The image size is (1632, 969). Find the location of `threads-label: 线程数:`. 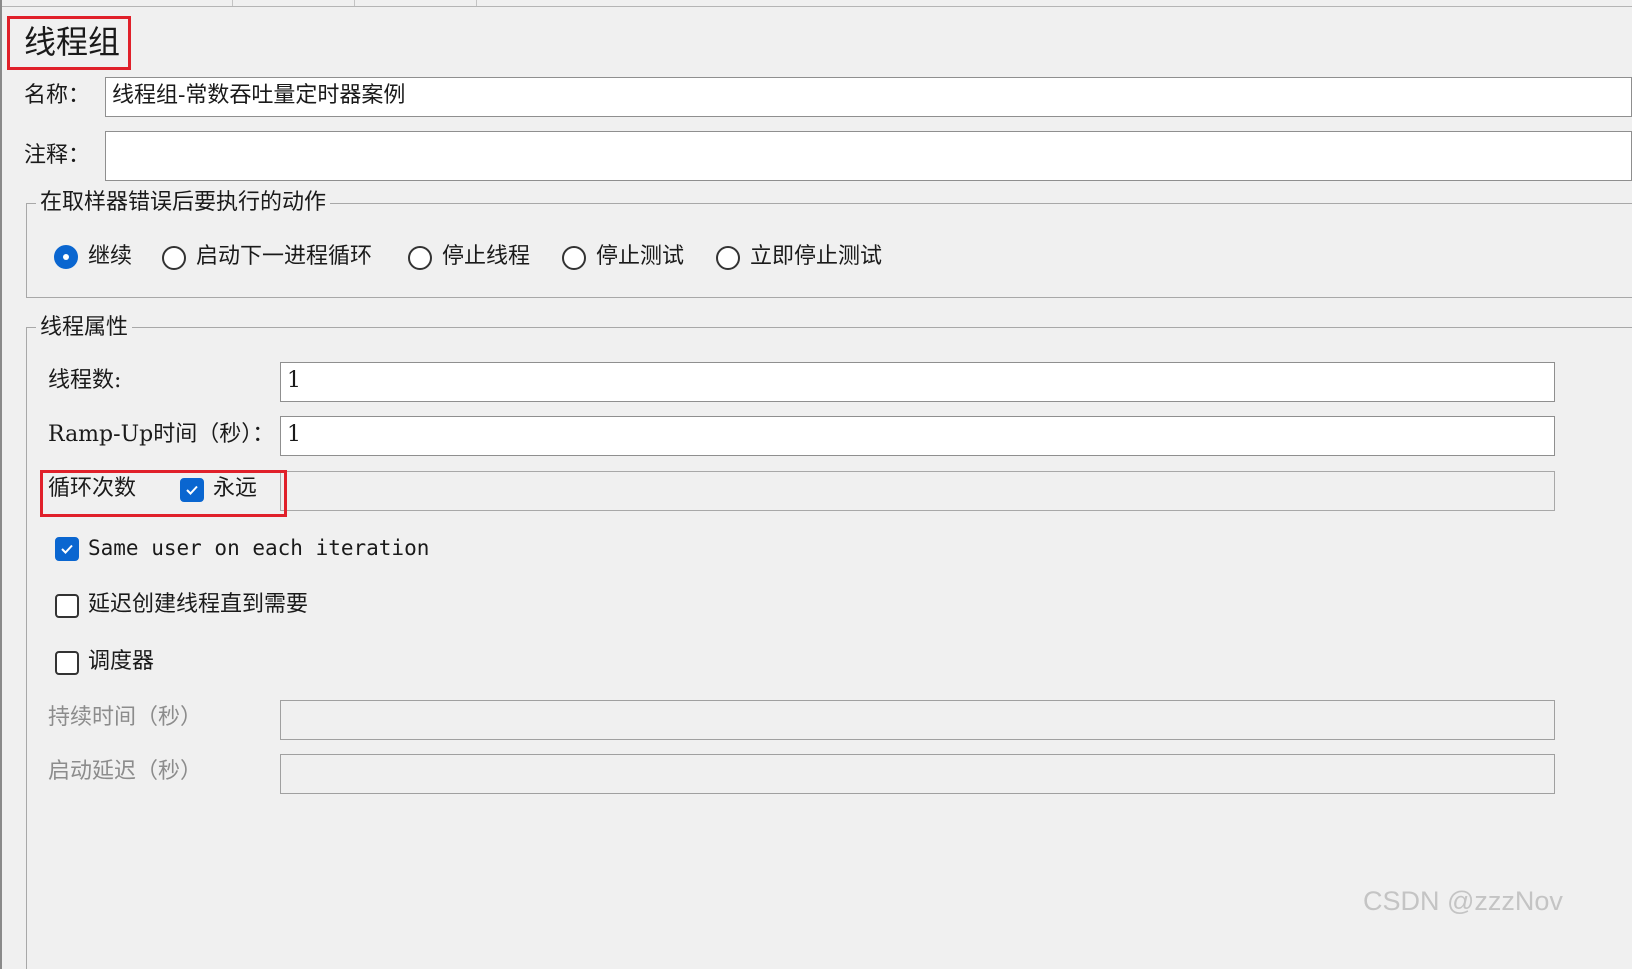

threads-label: 线程数: is located at coordinates (85, 380).